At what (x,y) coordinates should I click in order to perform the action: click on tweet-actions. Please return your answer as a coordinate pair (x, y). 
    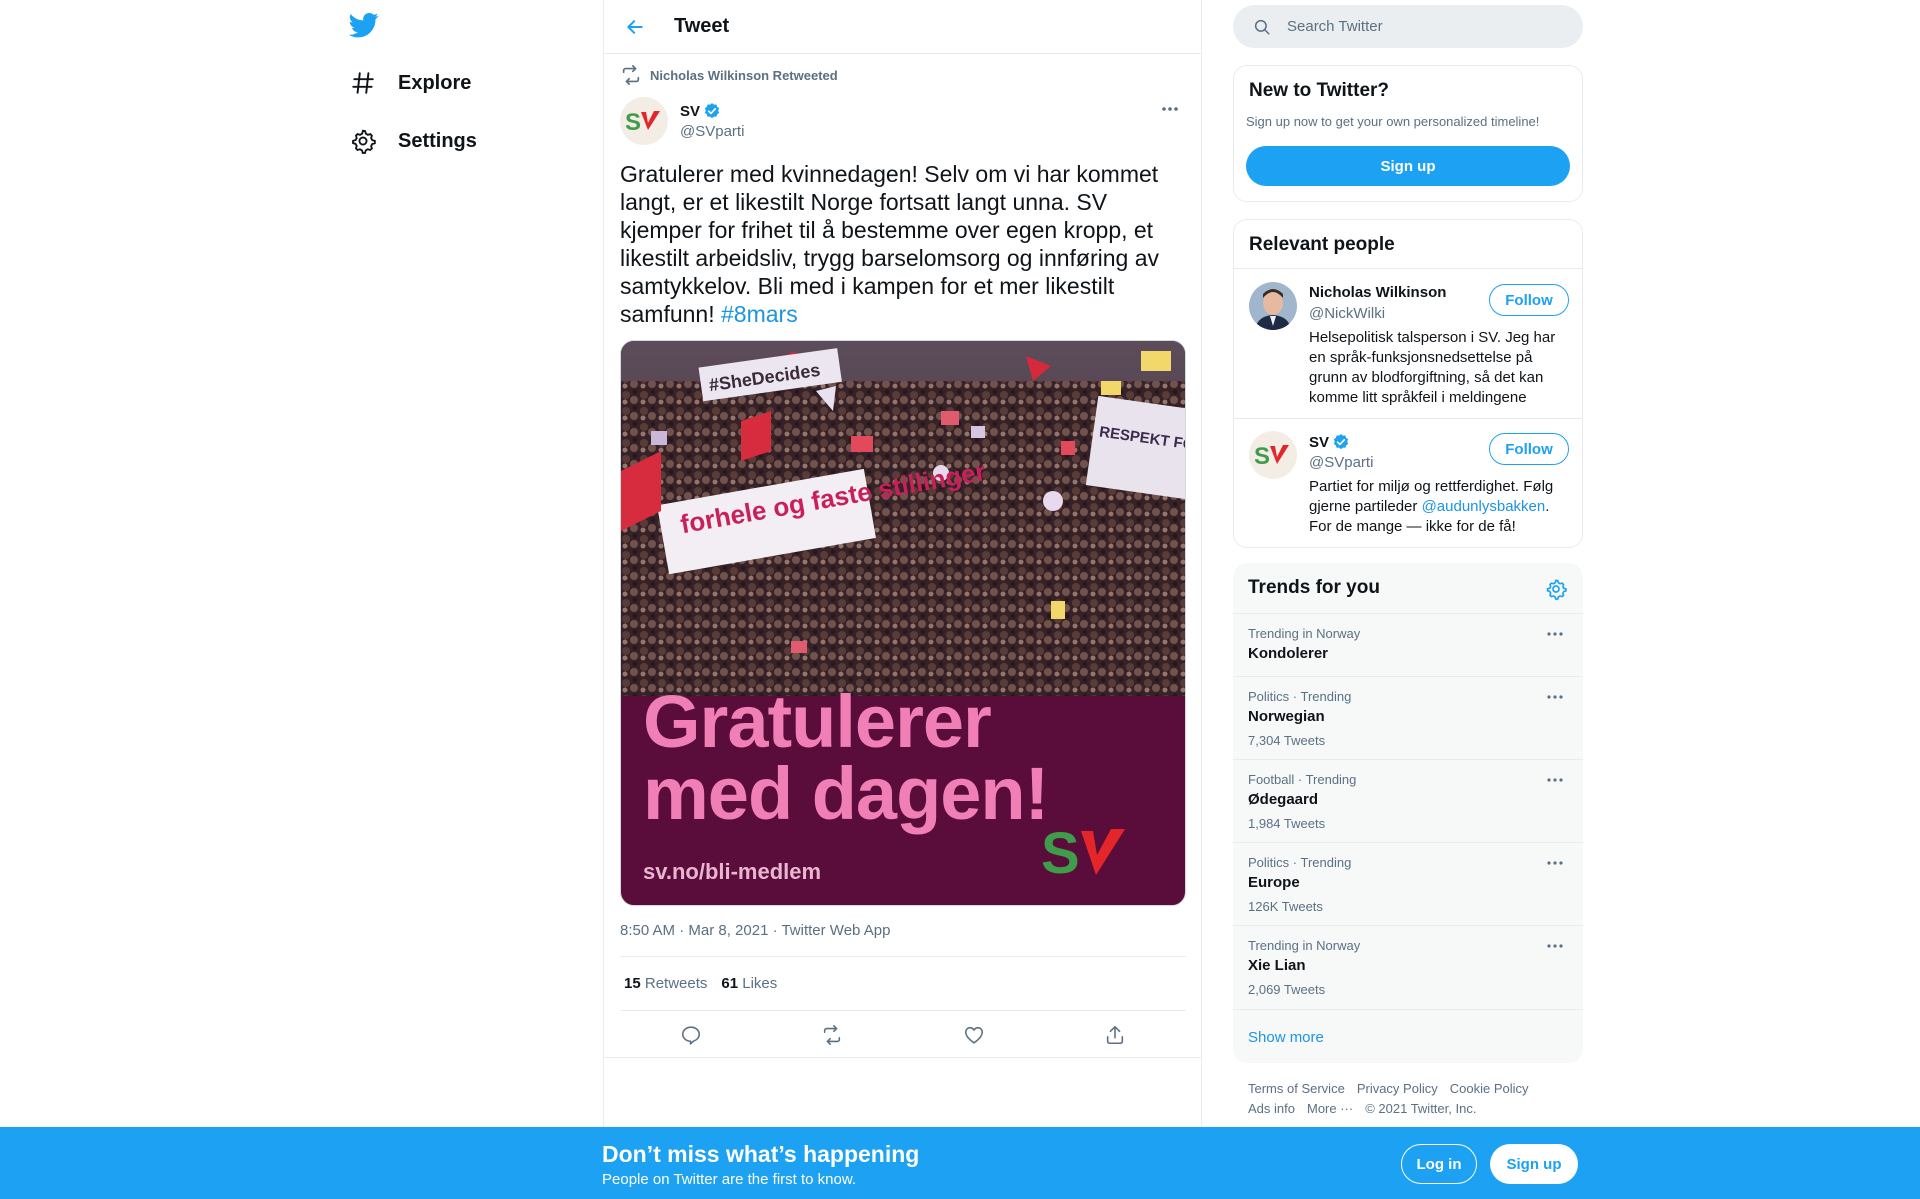
    Looking at the image, I should click on (903, 1035).